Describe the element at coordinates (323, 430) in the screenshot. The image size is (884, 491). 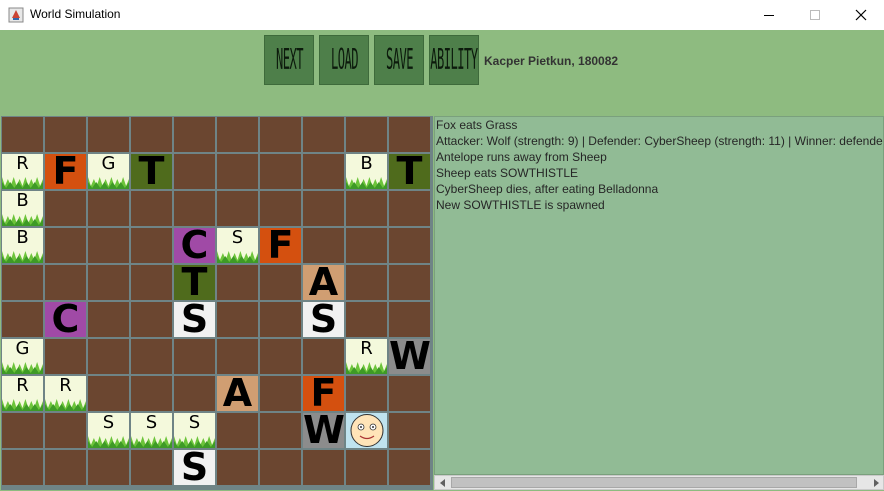
I see `organism-letter: W` at that location.